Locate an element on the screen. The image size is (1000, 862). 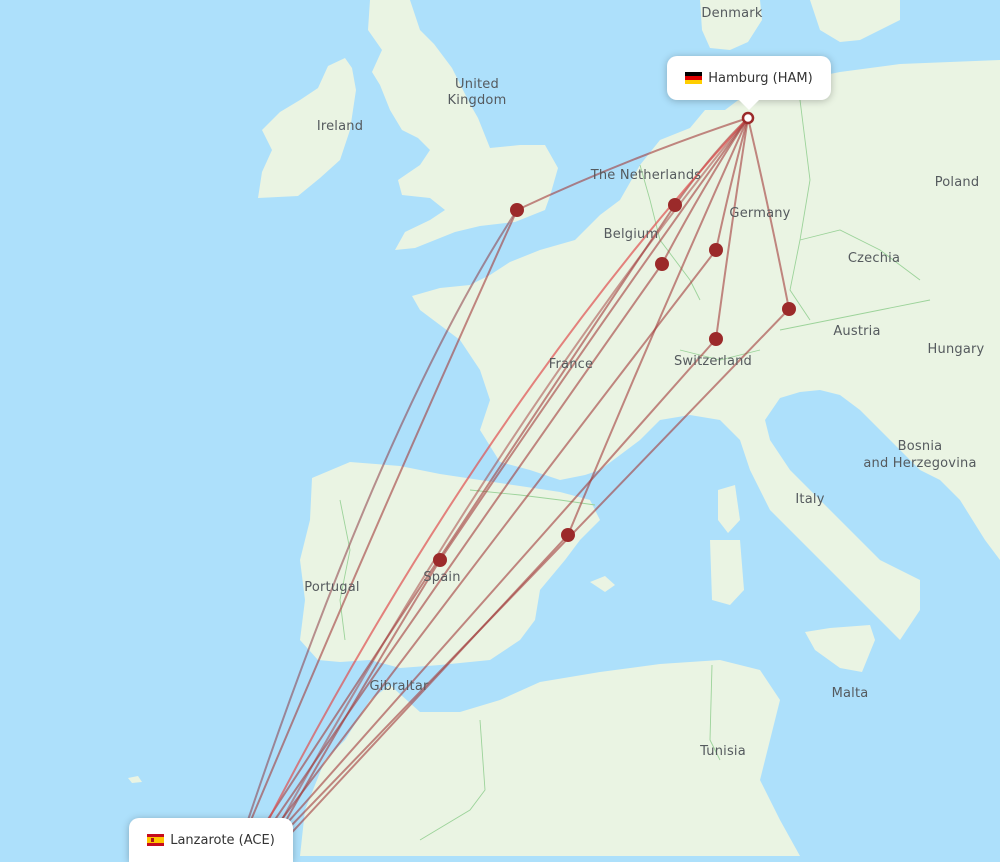
hamburg-marker is located at coordinates (748, 118).